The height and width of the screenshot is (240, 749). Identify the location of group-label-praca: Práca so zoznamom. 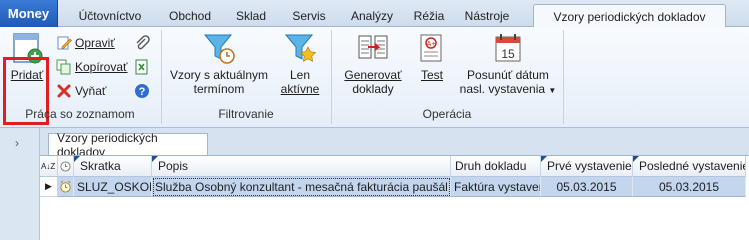
(80, 114).